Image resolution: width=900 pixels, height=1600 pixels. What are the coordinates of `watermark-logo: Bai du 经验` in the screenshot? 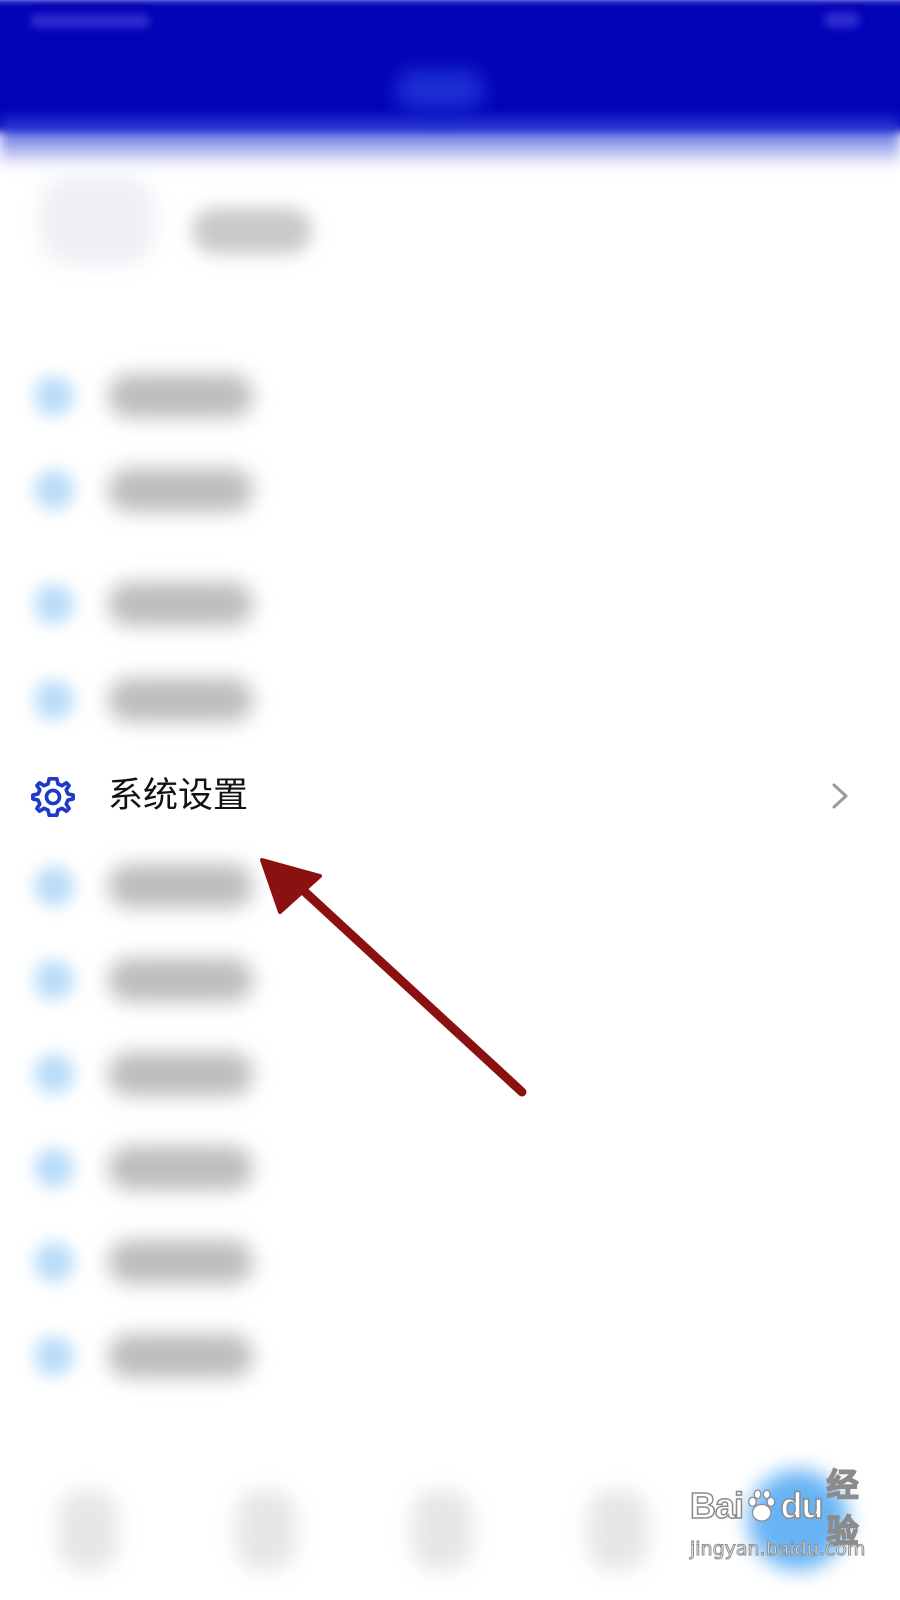 It's located at (784, 1508).